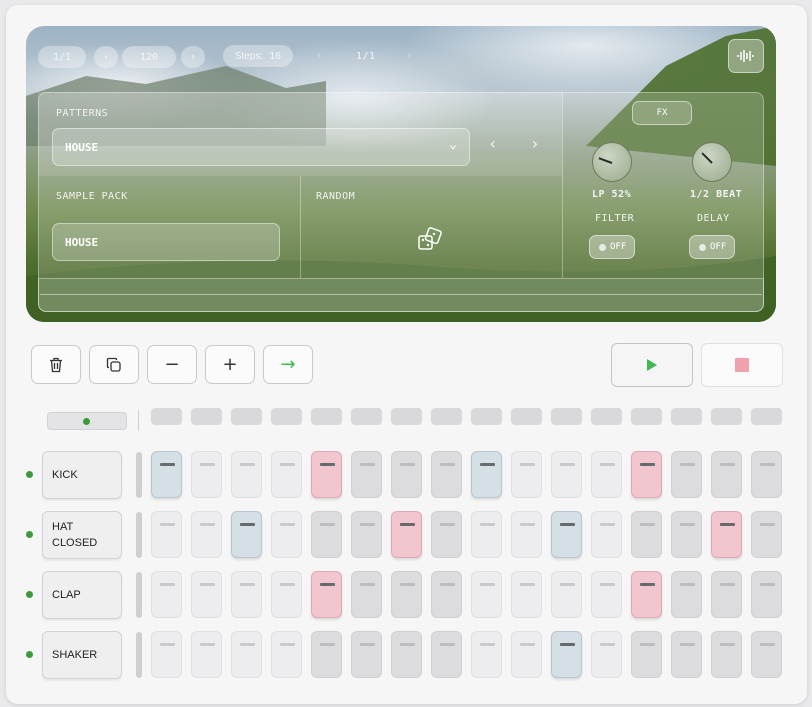 This screenshot has height=707, width=812. Describe the element at coordinates (288, 364) in the screenshot. I see `next-arrow-button: →` at that location.